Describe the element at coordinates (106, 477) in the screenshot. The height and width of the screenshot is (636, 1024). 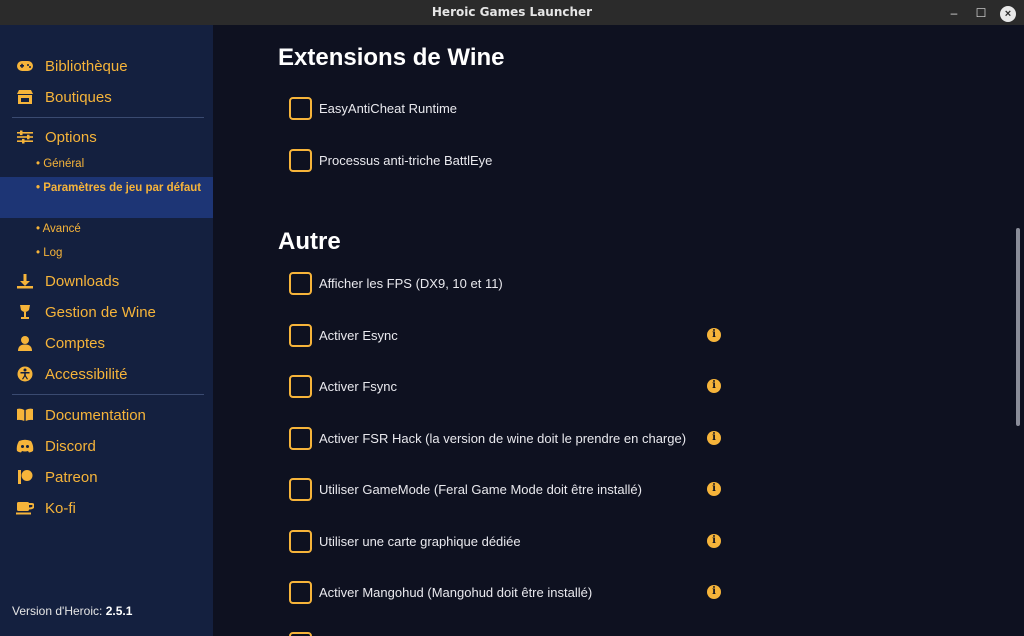
I see `sidebar-item-patreon: Patreon` at that location.